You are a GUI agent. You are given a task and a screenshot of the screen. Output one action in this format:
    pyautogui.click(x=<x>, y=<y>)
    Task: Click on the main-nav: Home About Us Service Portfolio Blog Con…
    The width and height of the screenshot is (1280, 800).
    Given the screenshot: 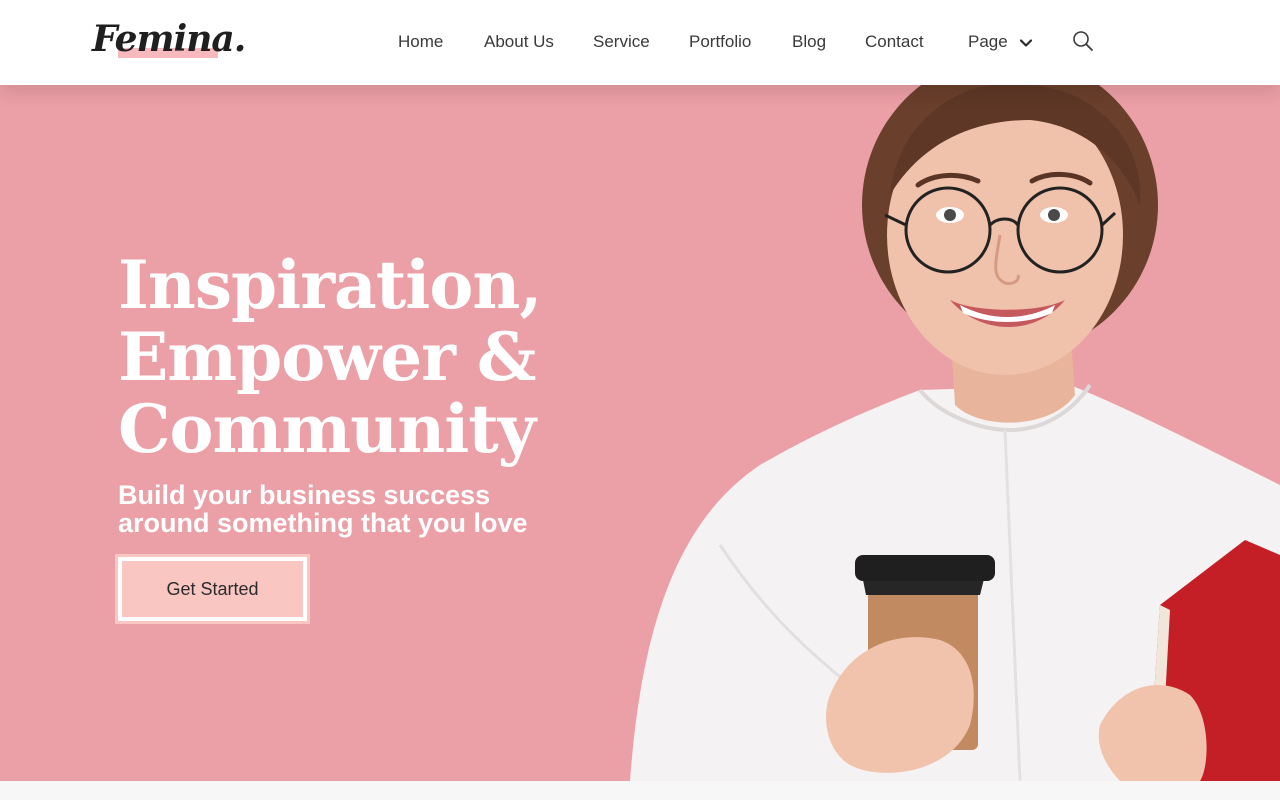 What is the action you would take?
    pyautogui.click(x=640, y=42)
    